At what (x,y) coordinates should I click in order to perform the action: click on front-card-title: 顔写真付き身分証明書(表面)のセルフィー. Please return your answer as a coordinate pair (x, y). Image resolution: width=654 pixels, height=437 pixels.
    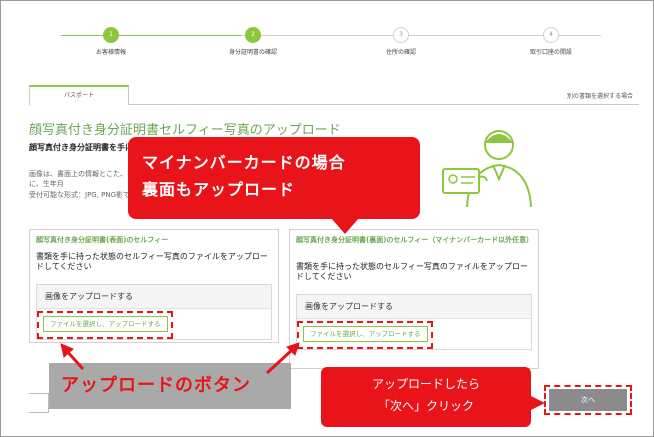
    Looking at the image, I should click on (102, 240).